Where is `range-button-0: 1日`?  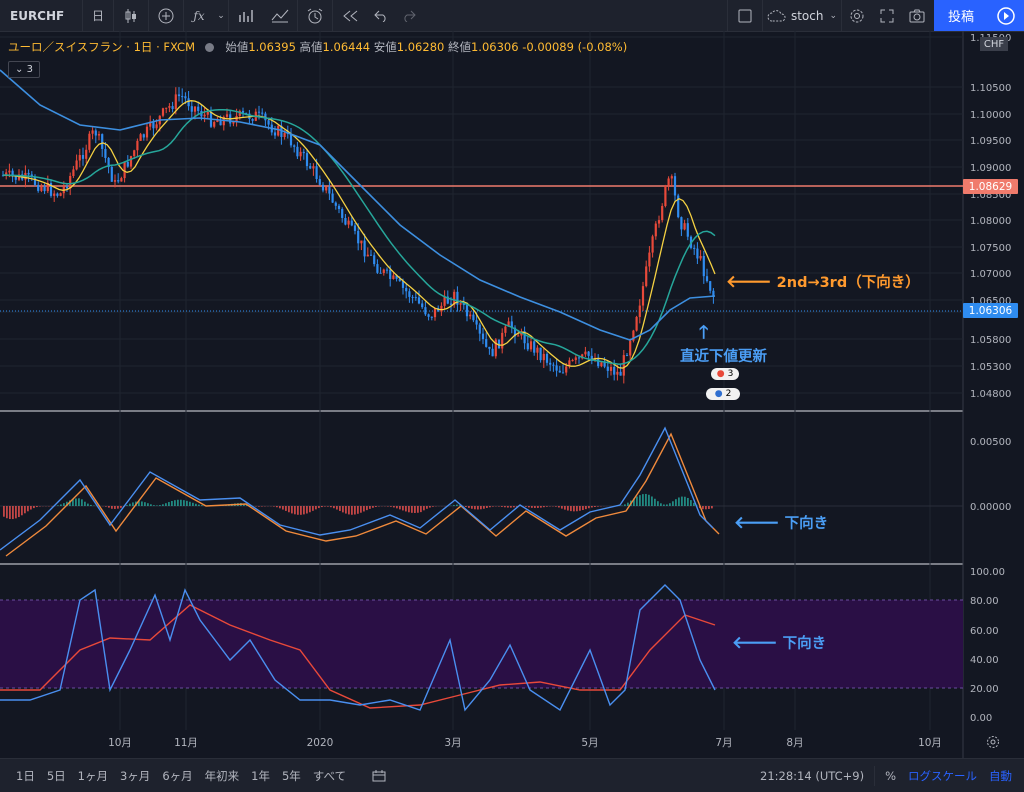
range-button-0: 1日 is located at coordinates (25, 776).